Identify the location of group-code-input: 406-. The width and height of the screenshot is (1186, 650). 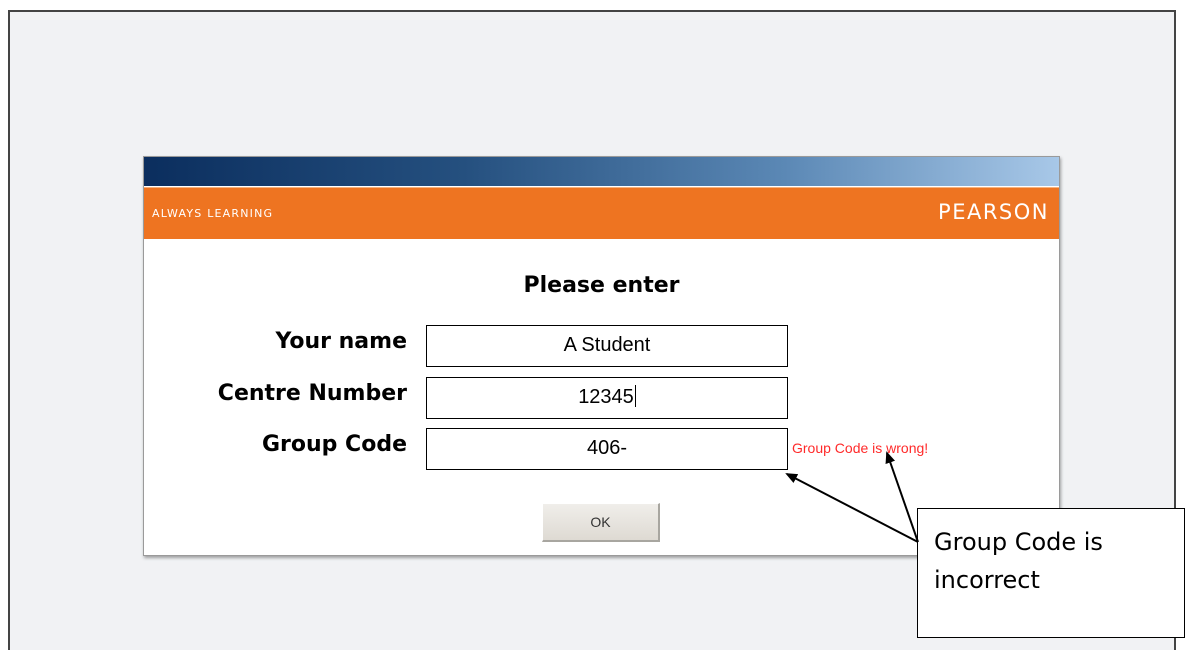
(607, 449).